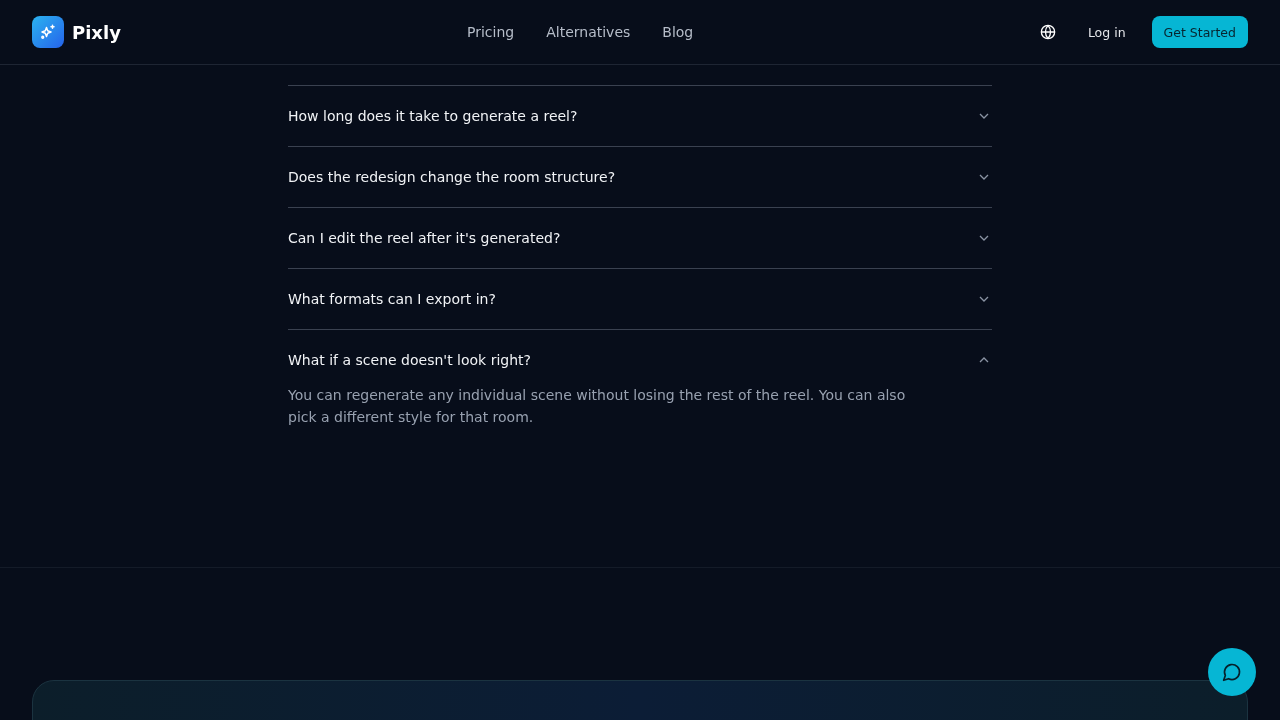 Image resolution: width=1280 pixels, height=720 pixels. I want to click on faq-question: Does the redesign change the room structure?, so click(640, 177).